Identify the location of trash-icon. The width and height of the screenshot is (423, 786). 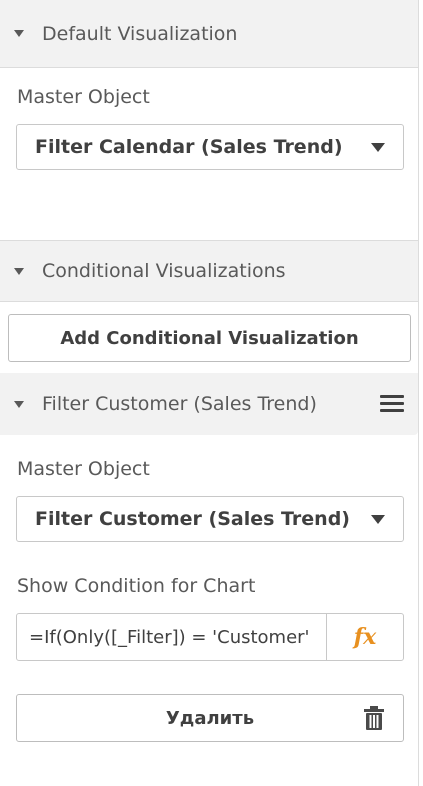
(374, 718).